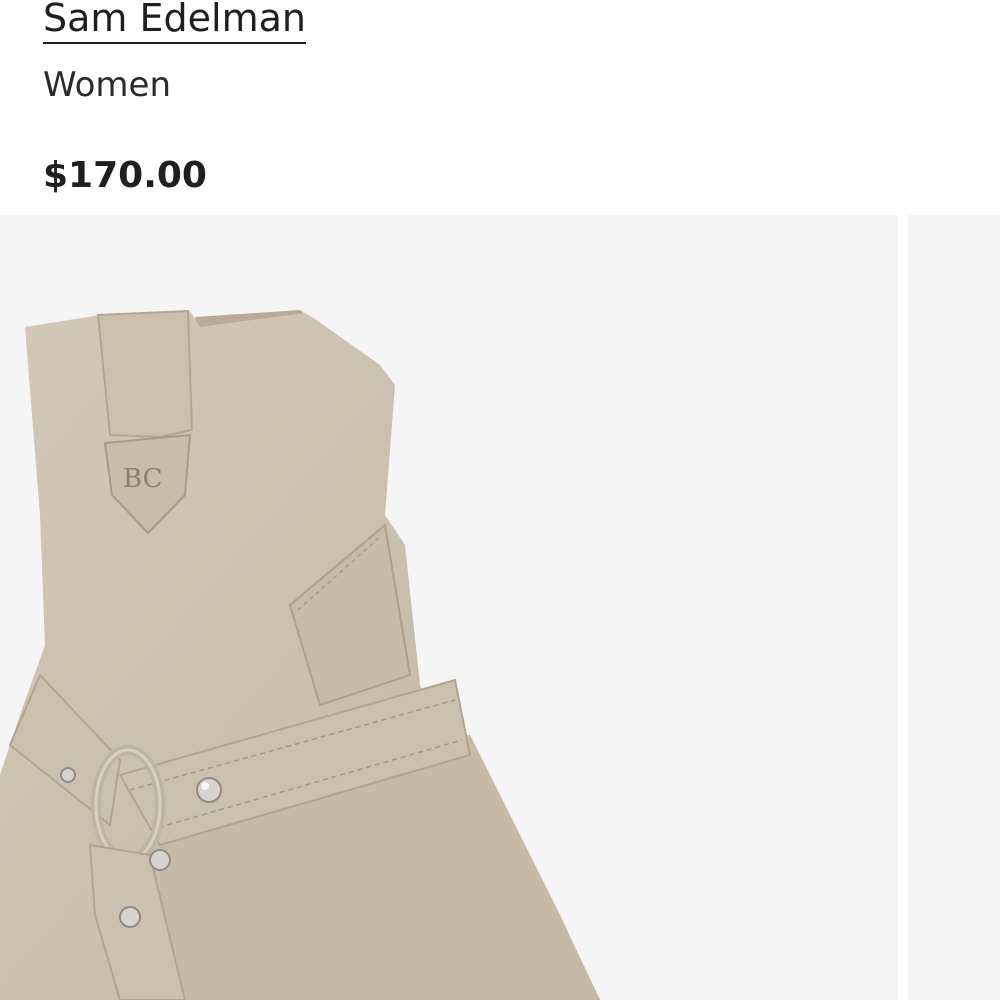 The image size is (1000, 1000). I want to click on product-category: Women, so click(107, 85).